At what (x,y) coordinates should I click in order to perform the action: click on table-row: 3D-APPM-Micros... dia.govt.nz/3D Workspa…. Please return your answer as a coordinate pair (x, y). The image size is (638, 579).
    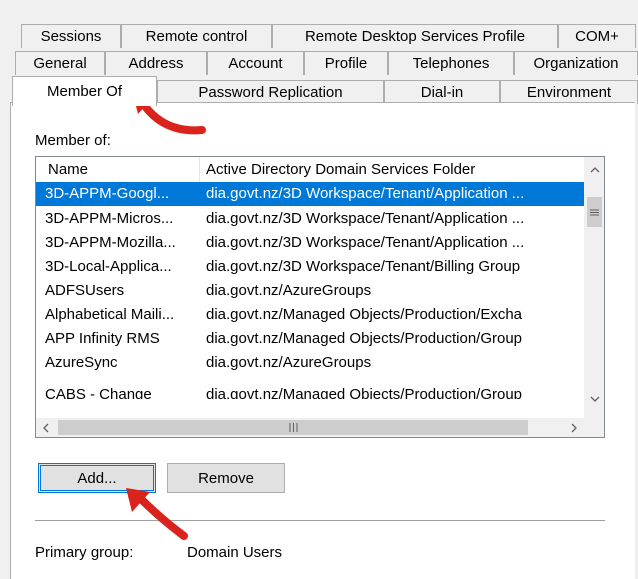
    Looking at the image, I should click on (310, 219).